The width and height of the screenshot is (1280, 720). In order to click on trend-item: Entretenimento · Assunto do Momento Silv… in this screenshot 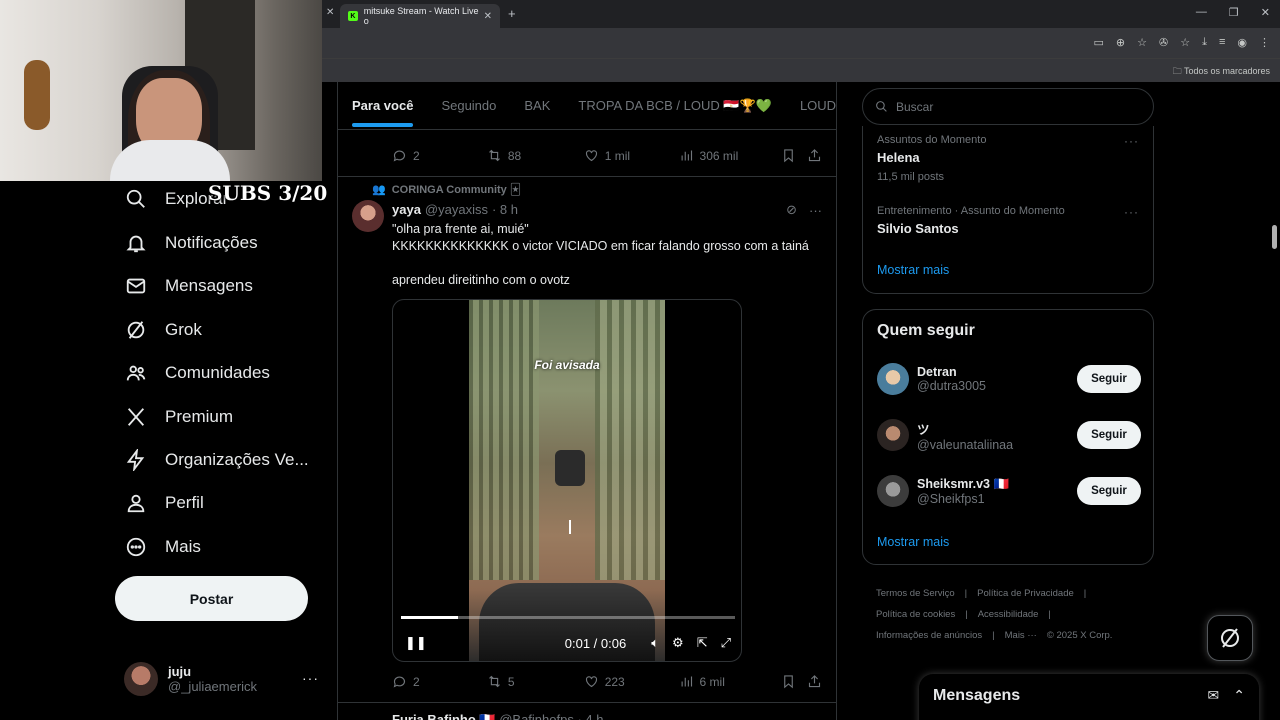, I will do `click(1008, 220)`.